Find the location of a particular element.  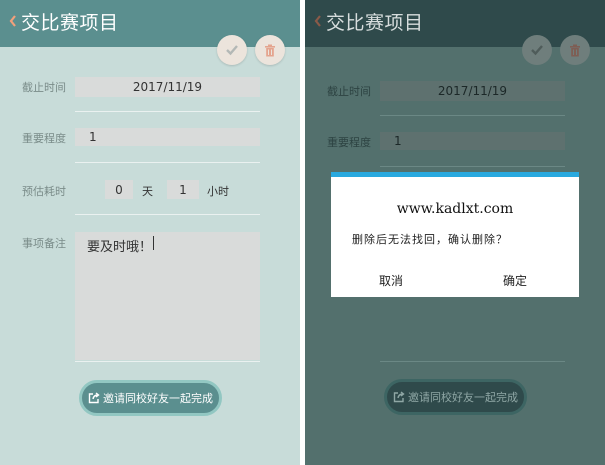

days-unit: 天 is located at coordinates (147, 191).